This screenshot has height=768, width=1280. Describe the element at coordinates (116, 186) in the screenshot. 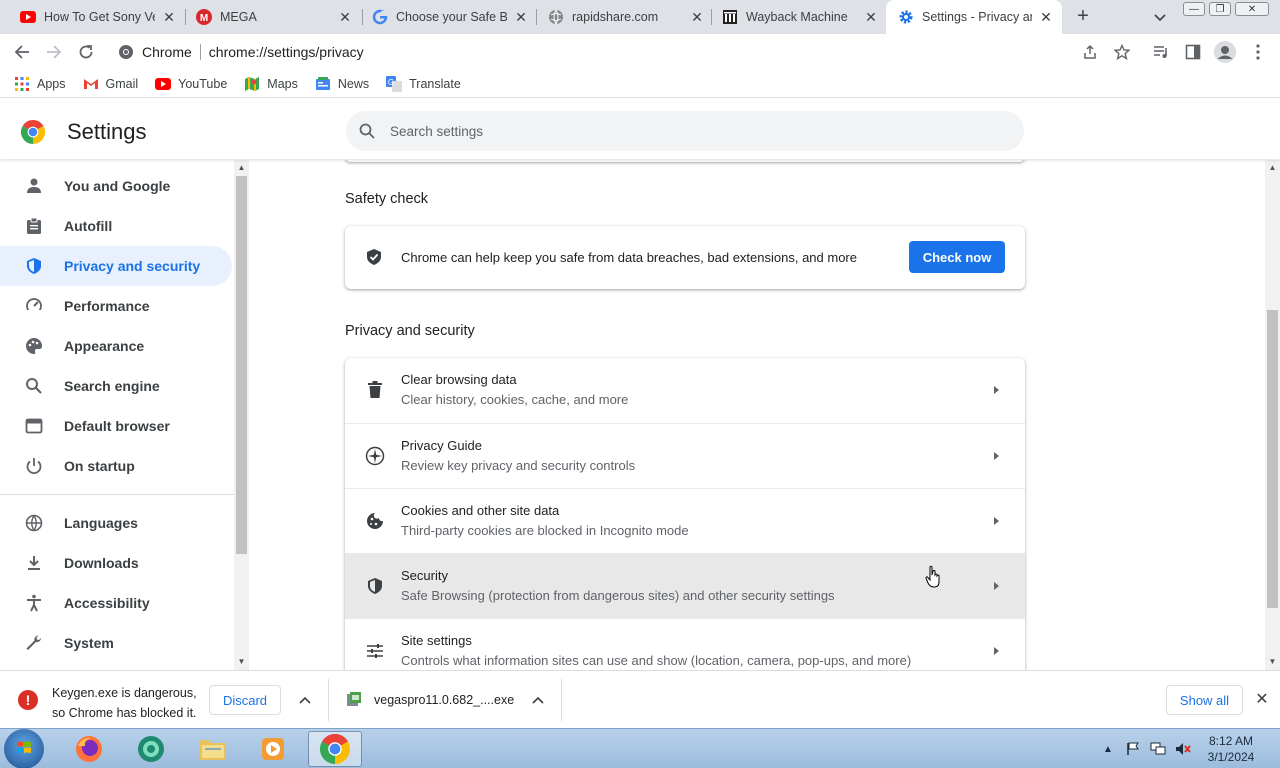

I see `sidebar-item-you-and-google: You and Google` at that location.